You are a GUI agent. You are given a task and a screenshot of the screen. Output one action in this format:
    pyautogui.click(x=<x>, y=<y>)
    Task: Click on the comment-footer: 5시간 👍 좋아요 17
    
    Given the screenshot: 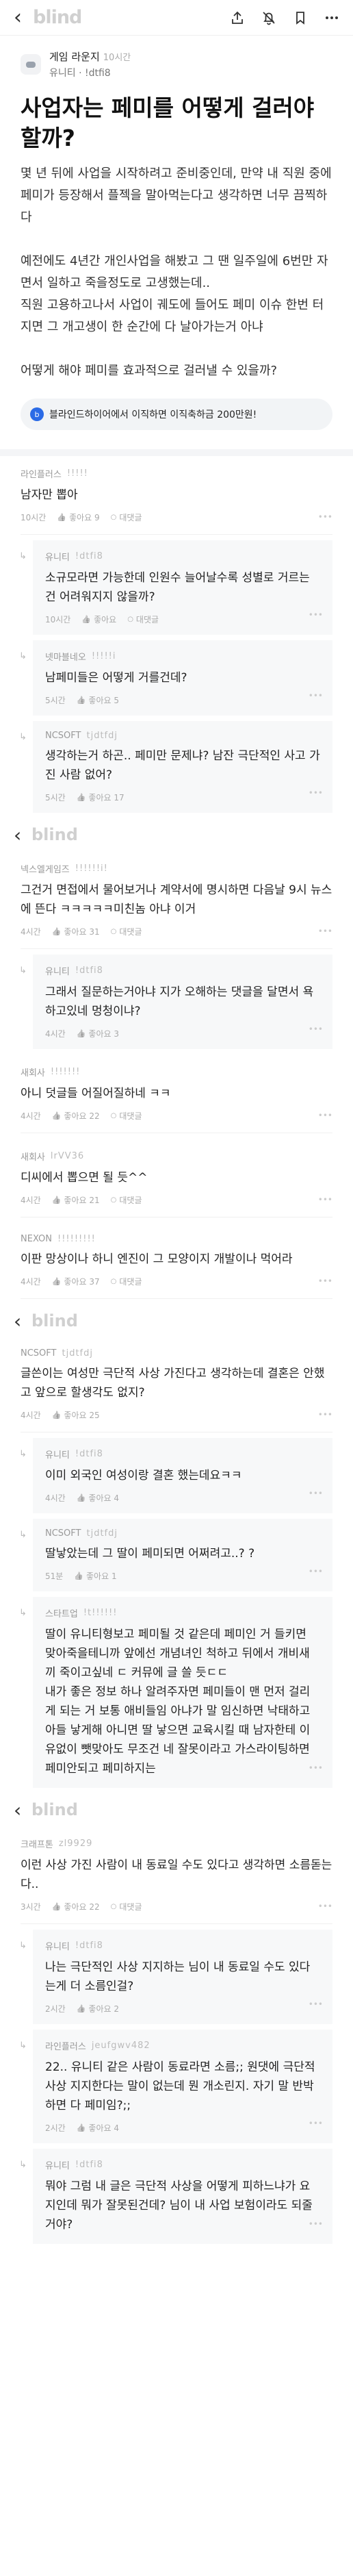 What is the action you would take?
    pyautogui.click(x=182, y=797)
    